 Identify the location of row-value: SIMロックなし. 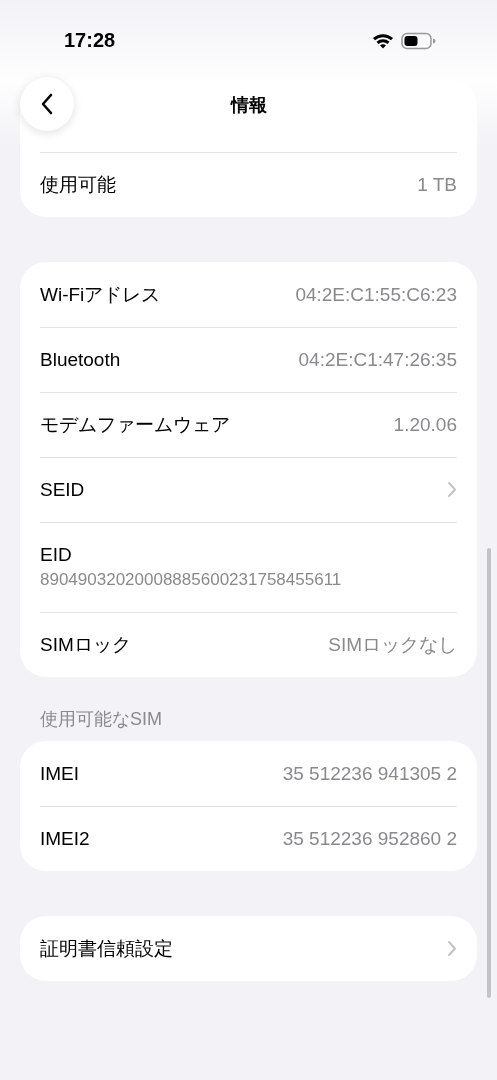
(392, 644).